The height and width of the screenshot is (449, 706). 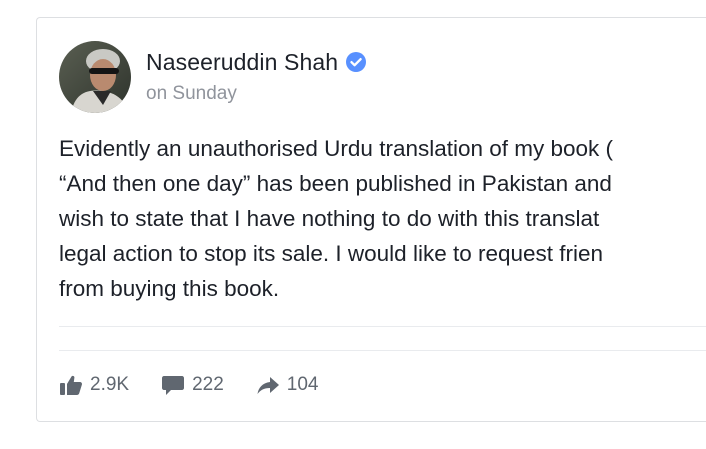 I want to click on speech-bubble-icon, so click(x=173, y=385).